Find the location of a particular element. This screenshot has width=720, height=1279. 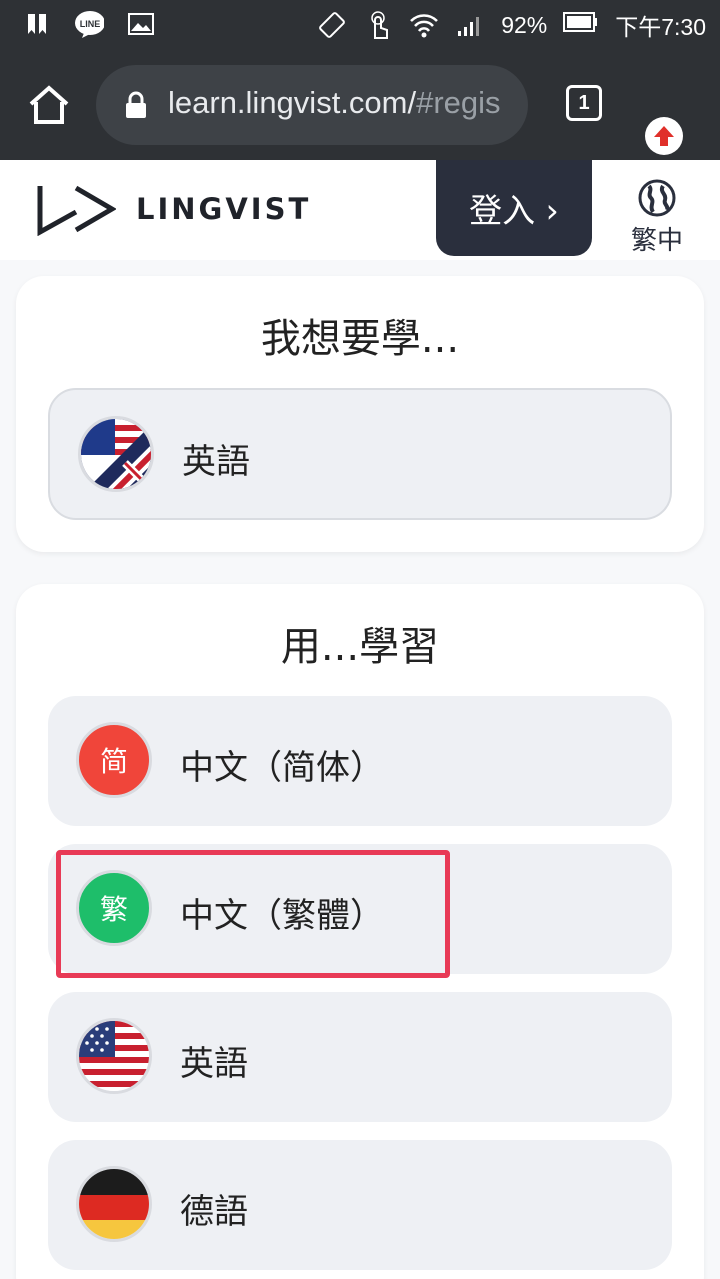

battery-percent: 92% is located at coordinates (524, 24).